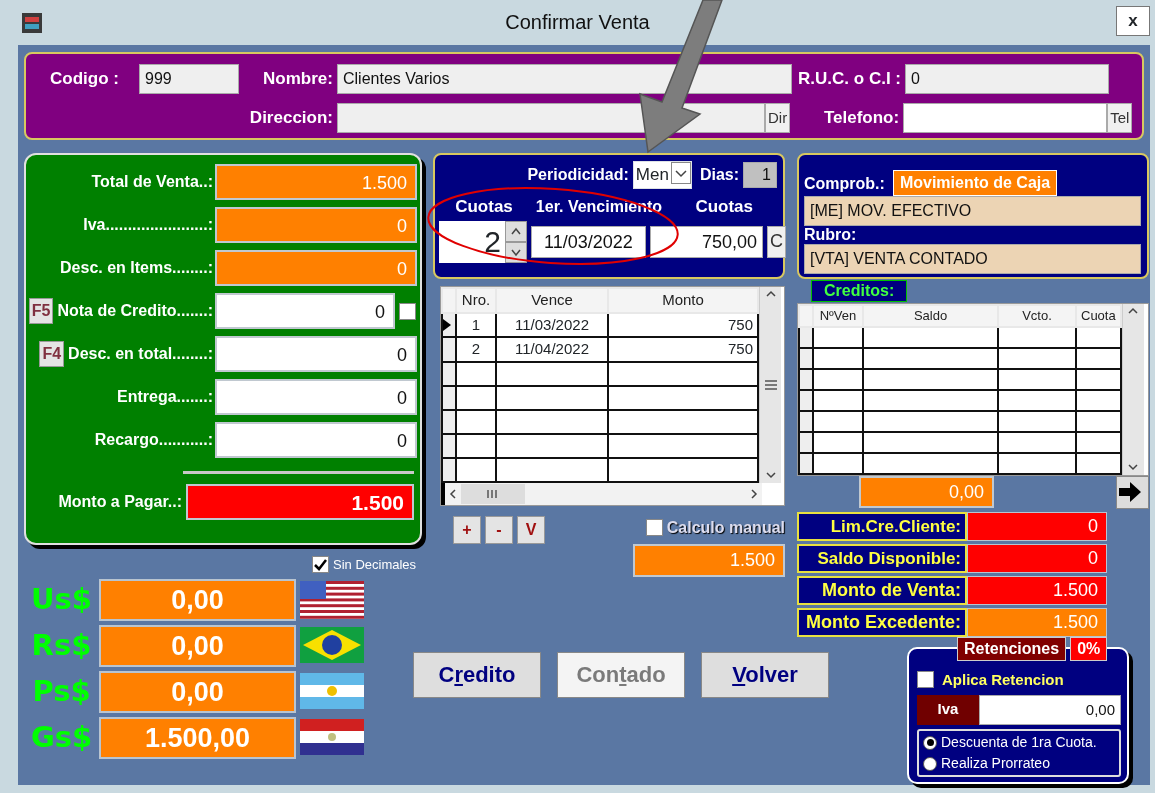 The height and width of the screenshot is (793, 1155). Describe the element at coordinates (552, 300) in the screenshot. I see `column-header: Vence` at that location.